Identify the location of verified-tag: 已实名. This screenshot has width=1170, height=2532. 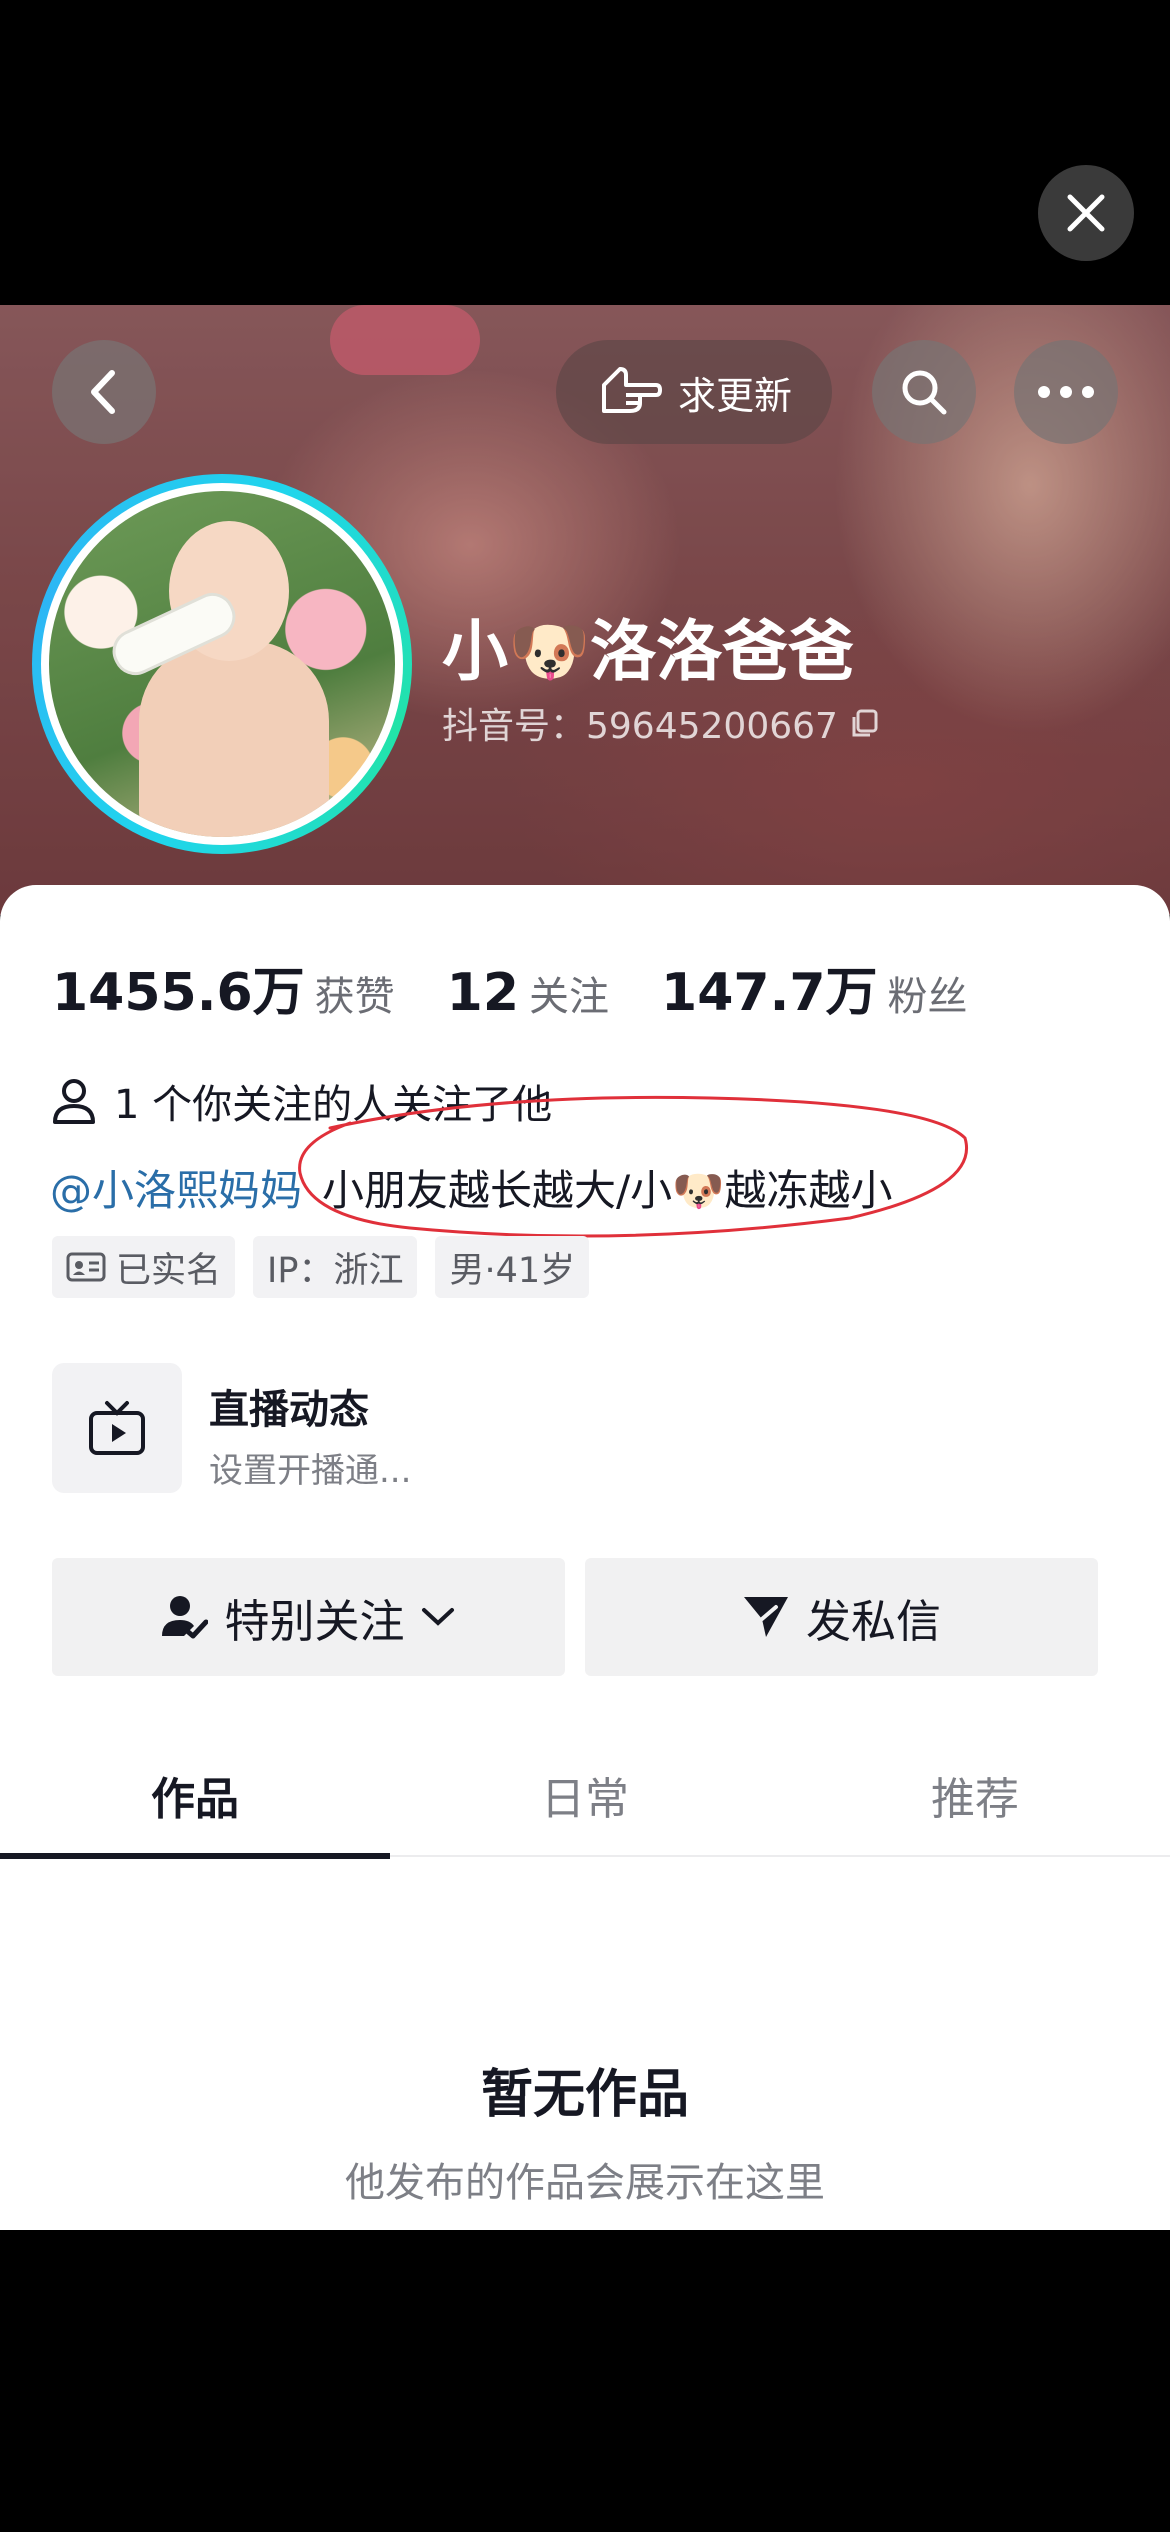
(144, 1267).